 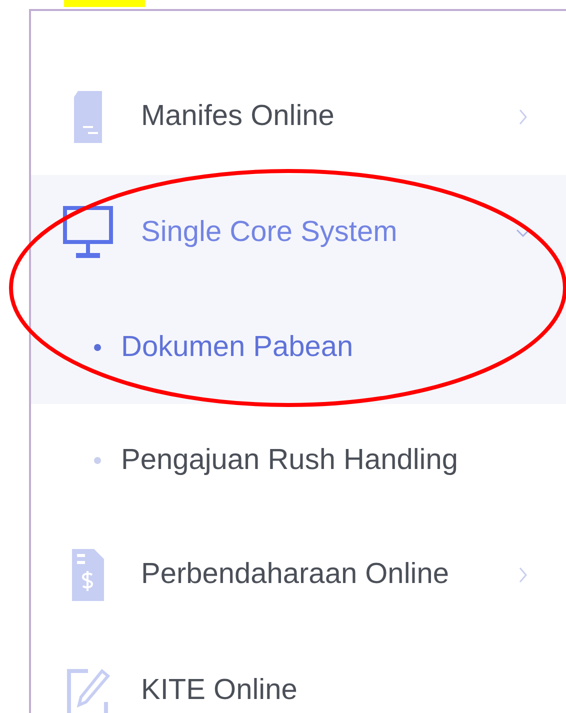 I want to click on menu-label: KITE Online, so click(x=219, y=690).